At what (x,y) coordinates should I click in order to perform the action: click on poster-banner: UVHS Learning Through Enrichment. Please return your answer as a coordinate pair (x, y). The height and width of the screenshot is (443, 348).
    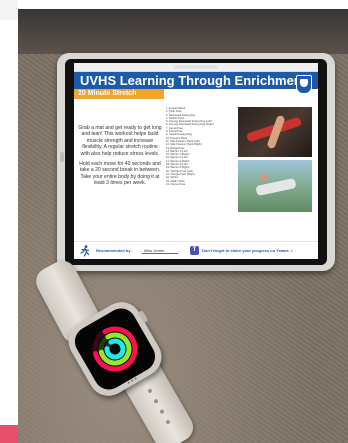
    Looking at the image, I should click on (196, 80).